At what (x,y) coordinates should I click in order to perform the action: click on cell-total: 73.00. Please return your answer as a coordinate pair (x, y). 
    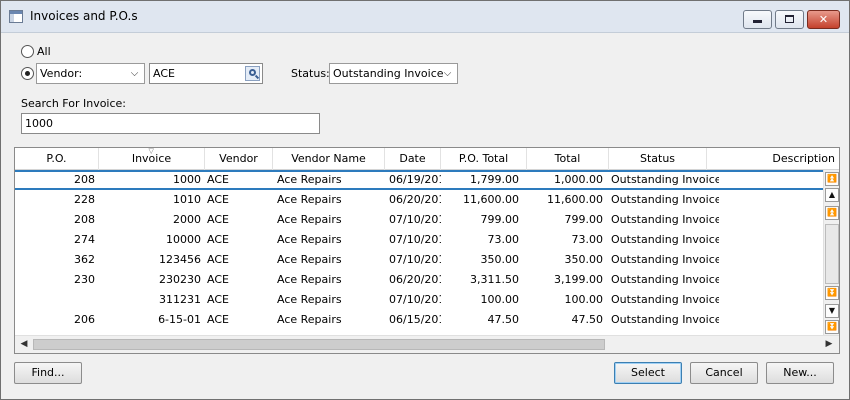
    Looking at the image, I should click on (587, 239).